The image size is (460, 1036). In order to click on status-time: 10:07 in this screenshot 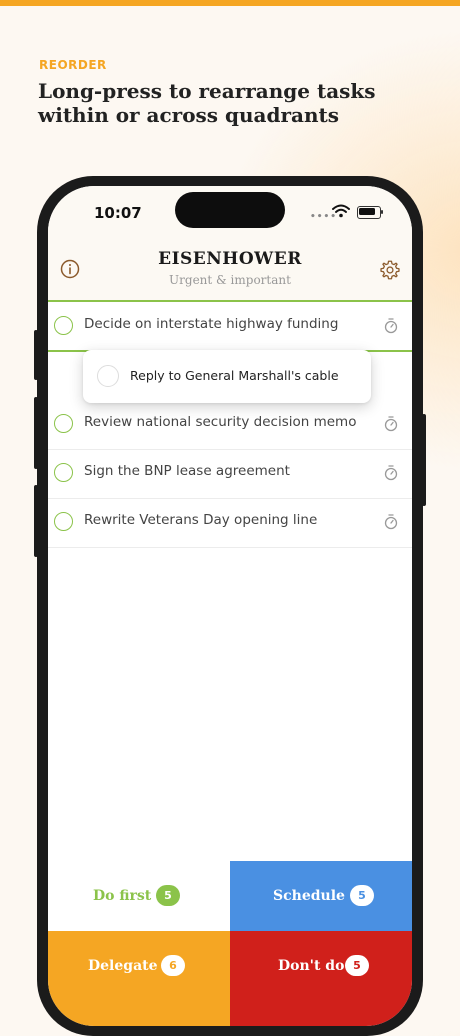, I will do `click(118, 213)`.